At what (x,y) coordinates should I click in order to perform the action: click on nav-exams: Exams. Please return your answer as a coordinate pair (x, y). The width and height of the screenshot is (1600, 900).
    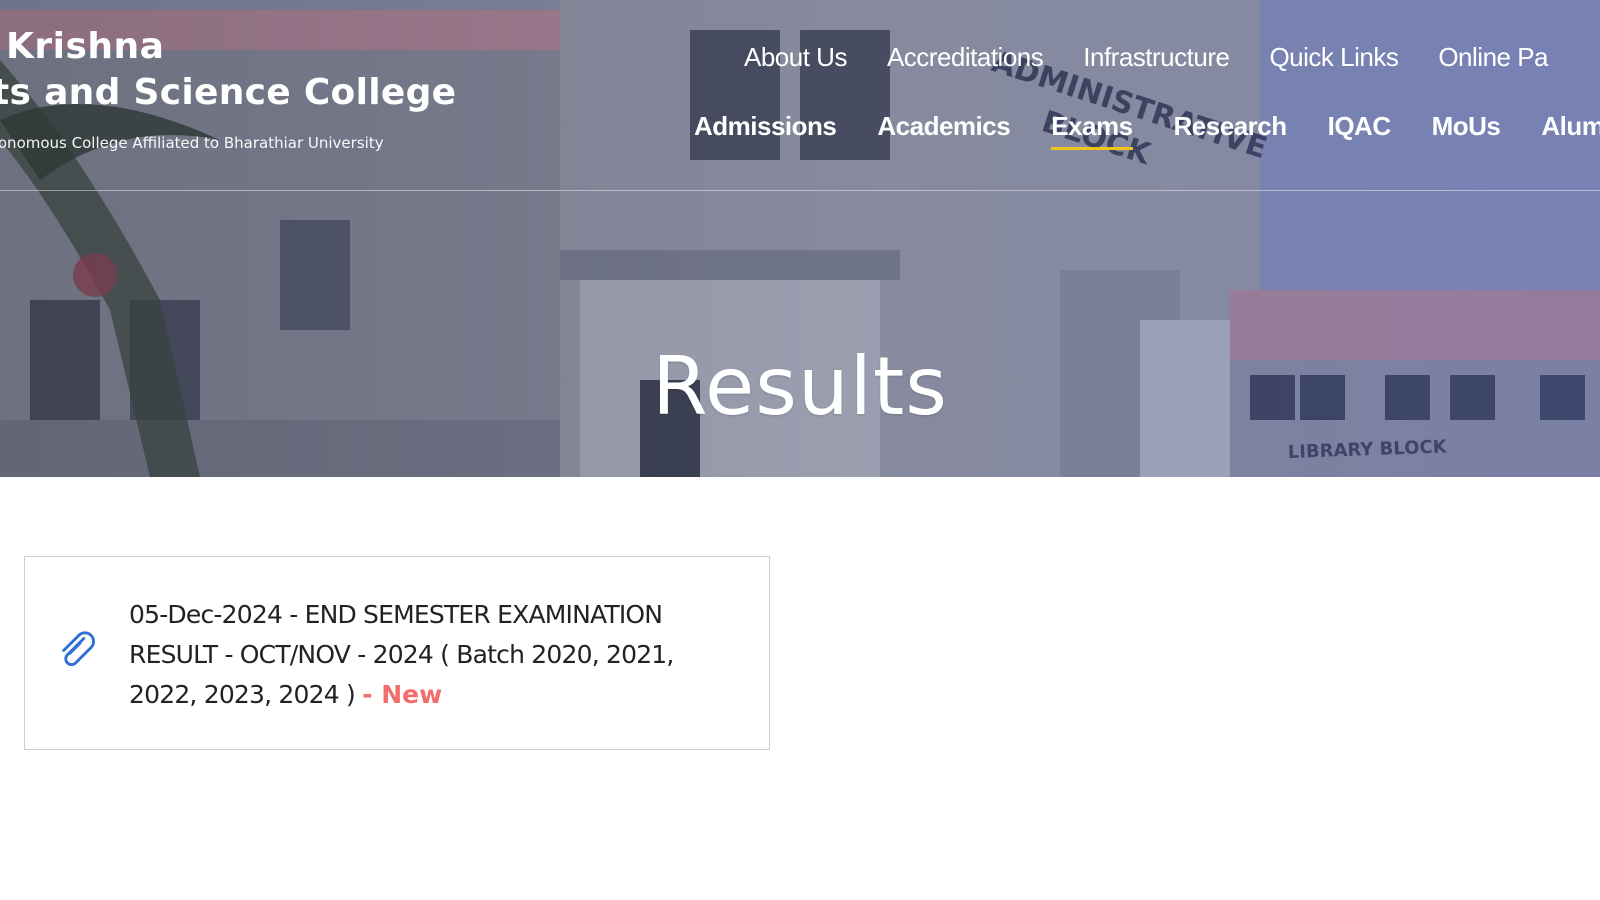
    Looking at the image, I should click on (1092, 130).